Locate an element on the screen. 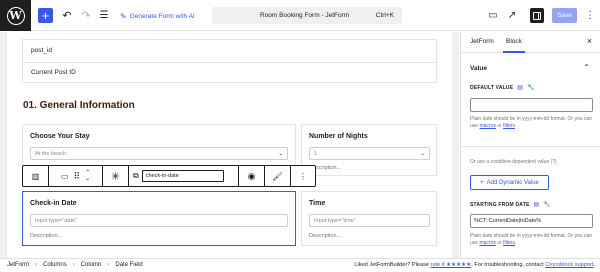 Image resolution: width=600 pixels, height=272 pixels. required-toggle-button: ✳ is located at coordinates (116, 176).